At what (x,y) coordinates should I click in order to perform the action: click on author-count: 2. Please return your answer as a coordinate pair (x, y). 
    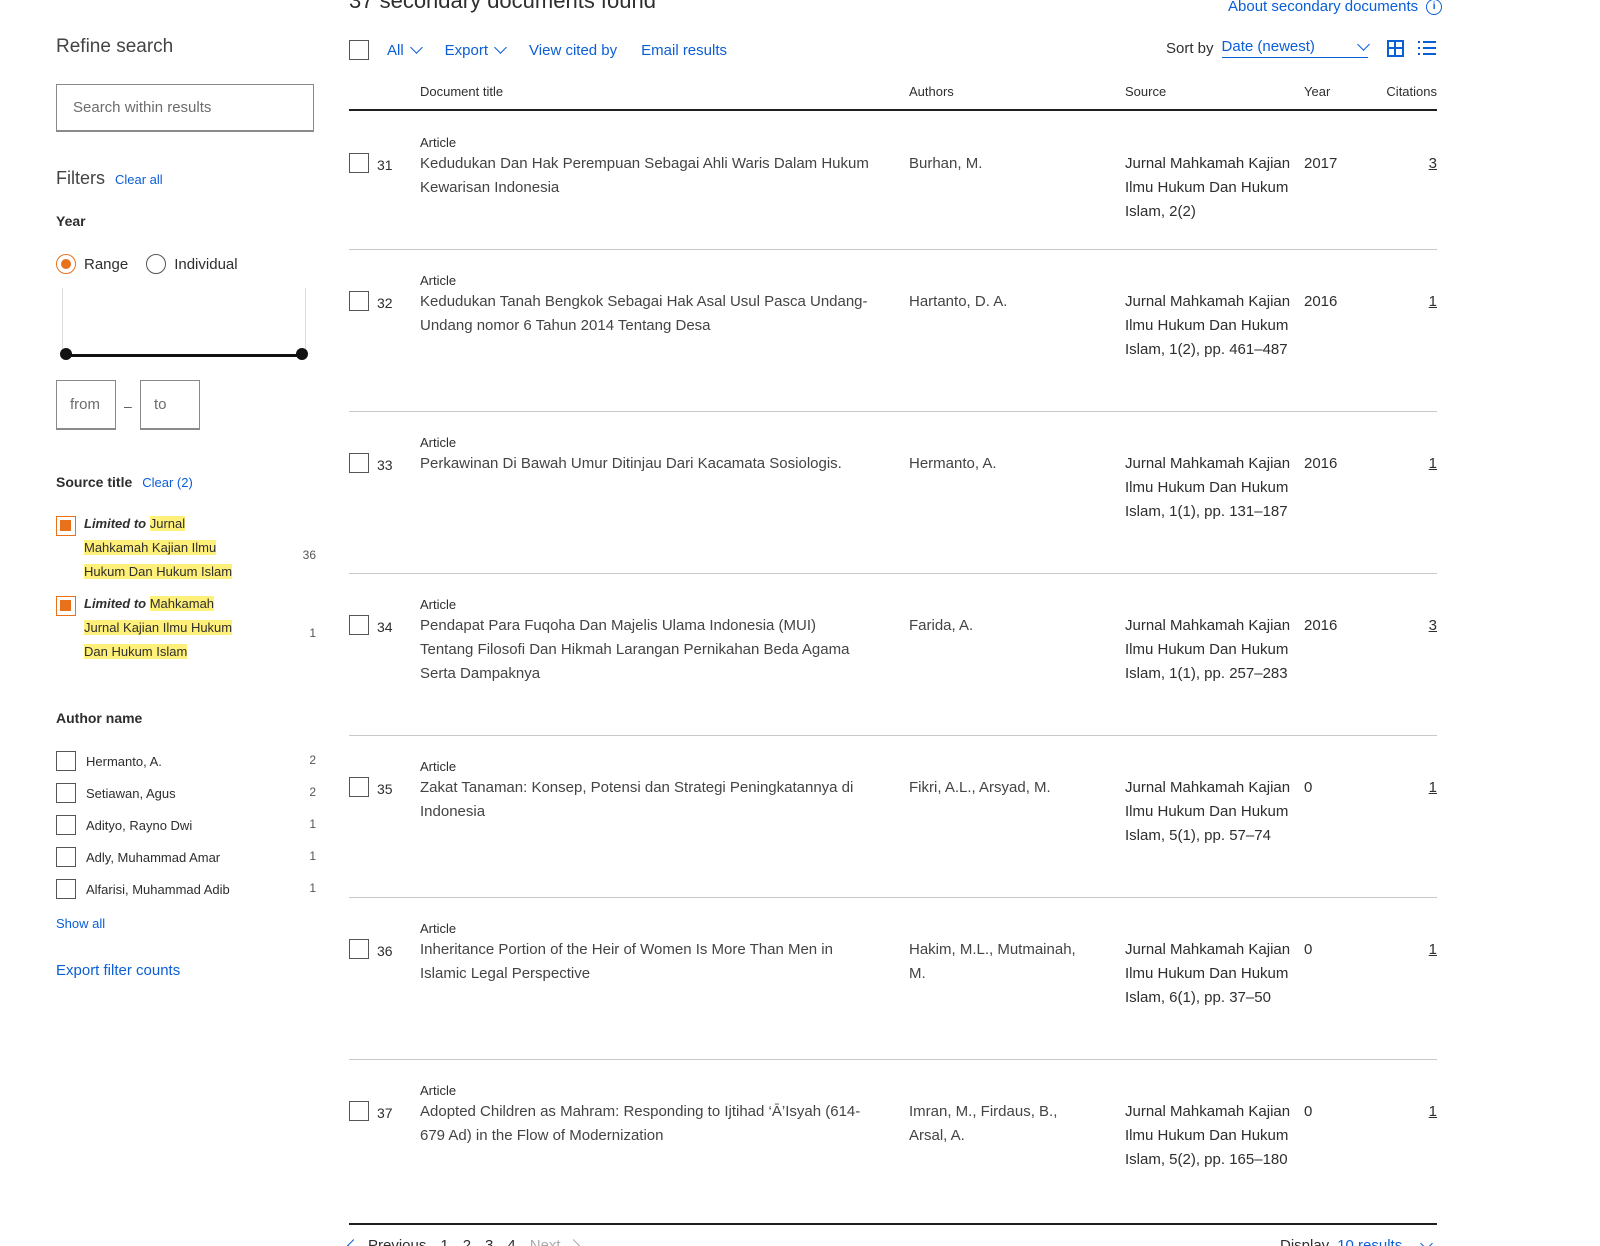
    Looking at the image, I should click on (312, 760).